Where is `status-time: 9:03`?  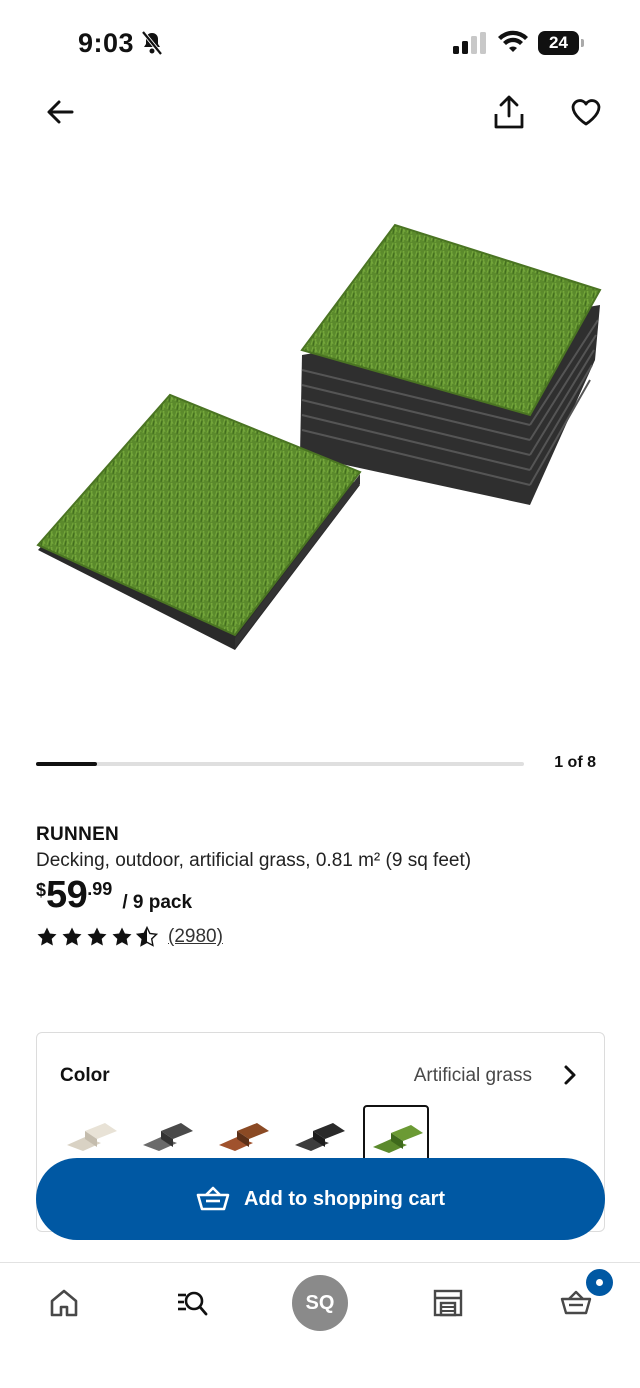 status-time: 9:03 is located at coordinates (106, 43).